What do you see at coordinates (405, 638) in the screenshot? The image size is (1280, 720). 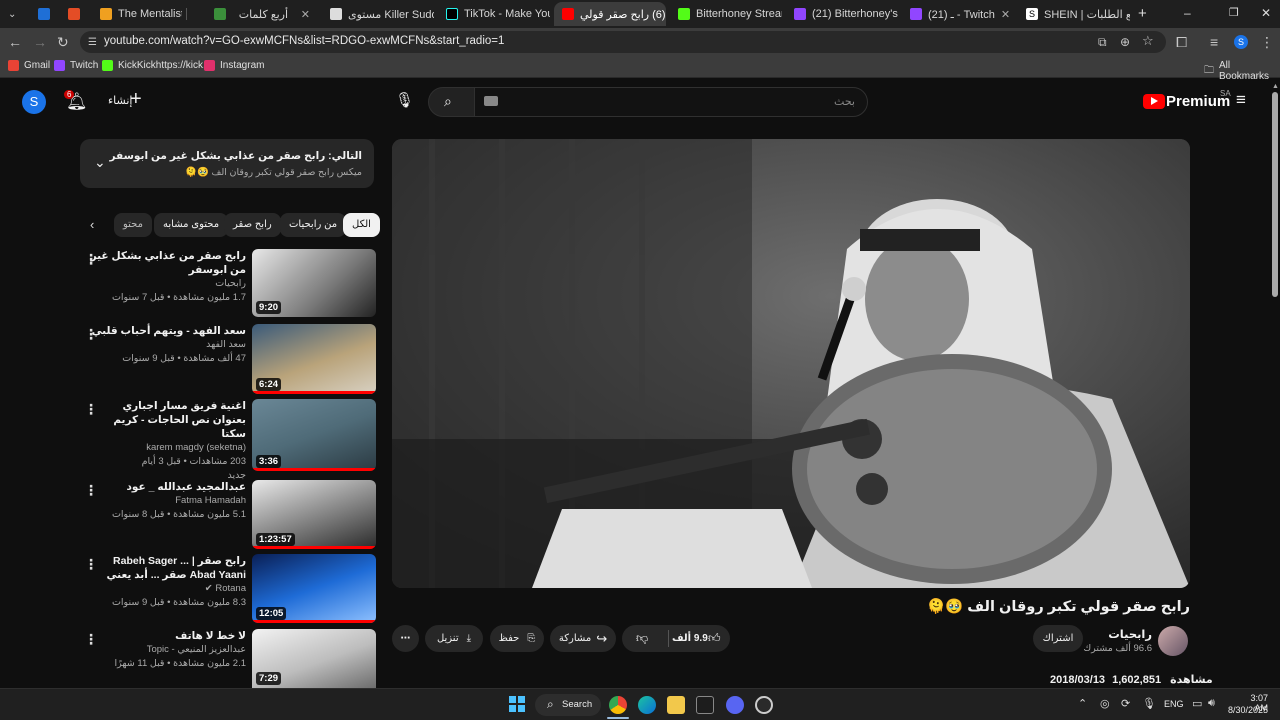 I see `more-actions-button: ⋯` at bounding box center [405, 638].